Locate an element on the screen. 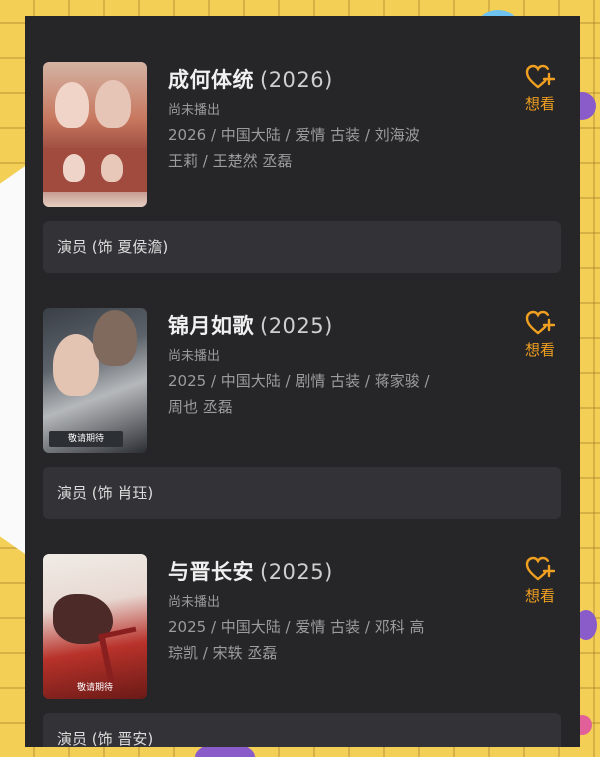  title-text: 锦月如歌 is located at coordinates (211, 326).